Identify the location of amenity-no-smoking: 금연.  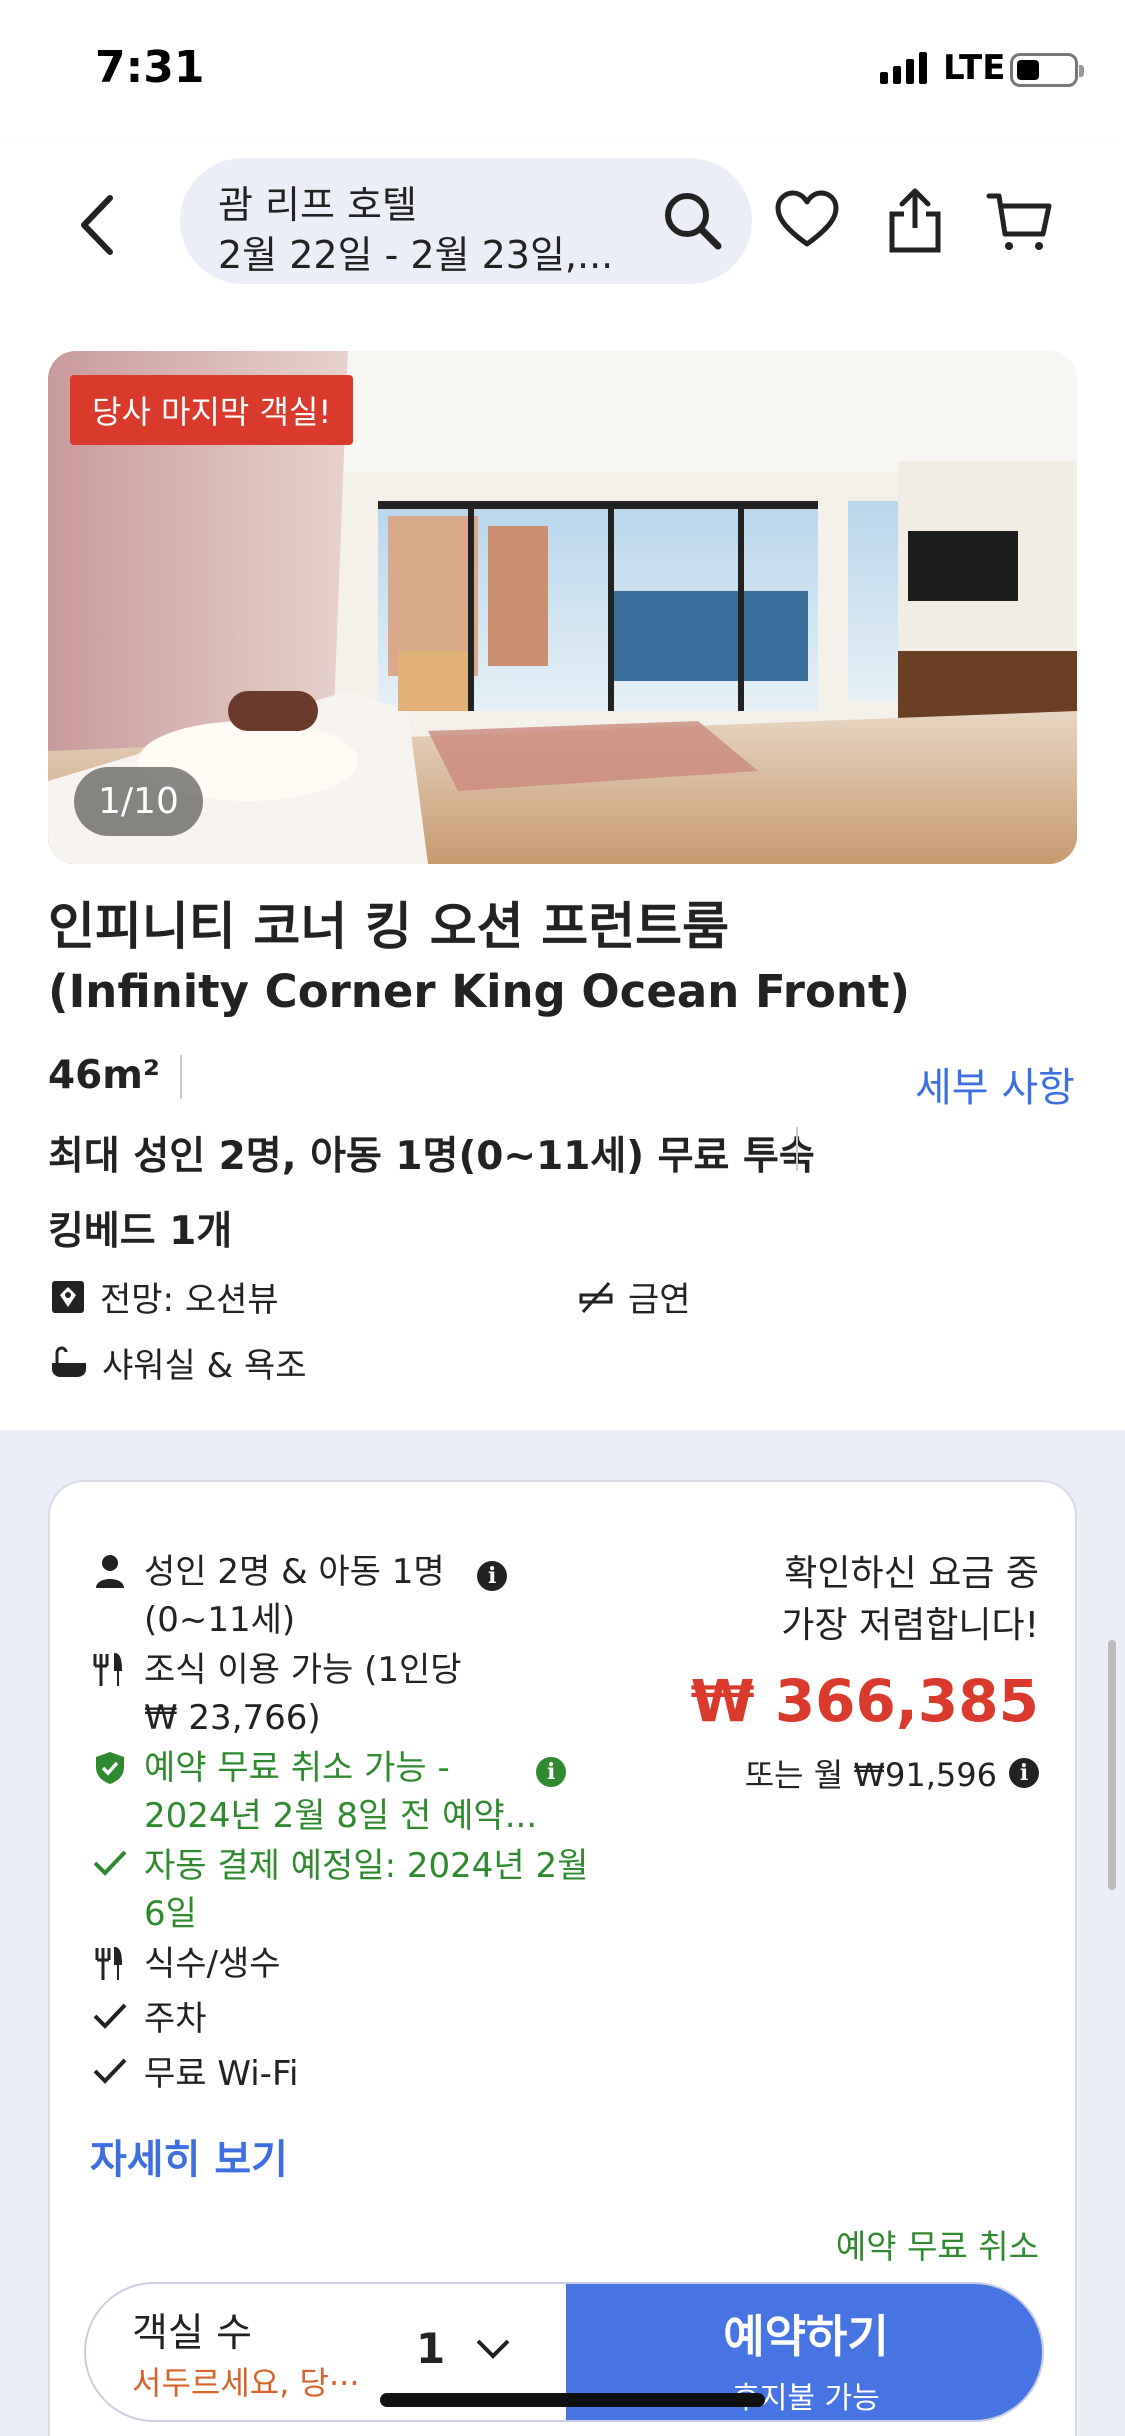
(634, 1296).